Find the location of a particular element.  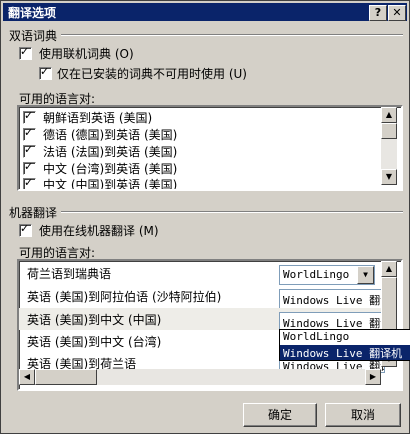

pair-label: 英语 (美国)到阿拉伯语 (沙特阿拉伯) is located at coordinates (124, 297).